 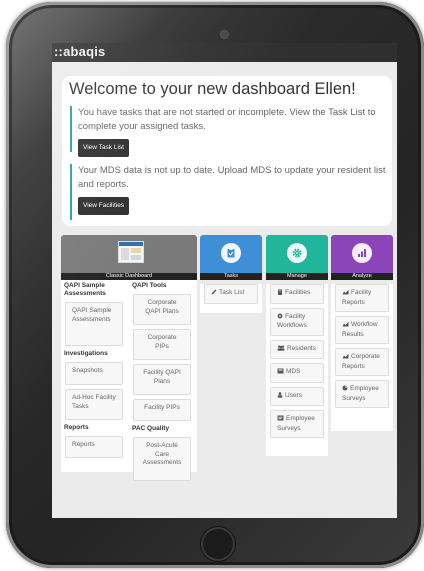 I want to click on tasks-header: Tasks, so click(x=231, y=257).